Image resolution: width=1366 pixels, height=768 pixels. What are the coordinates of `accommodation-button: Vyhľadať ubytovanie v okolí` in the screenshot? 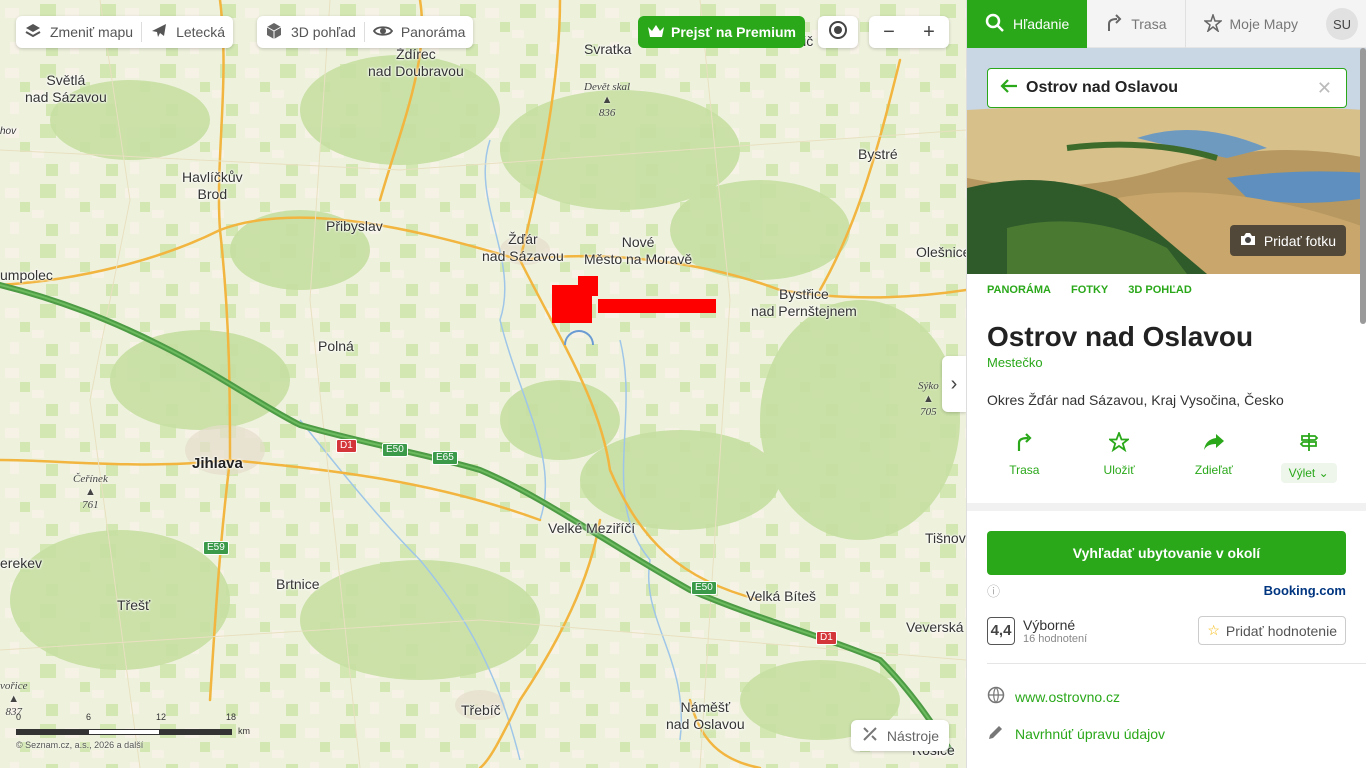 It's located at (1166, 553).